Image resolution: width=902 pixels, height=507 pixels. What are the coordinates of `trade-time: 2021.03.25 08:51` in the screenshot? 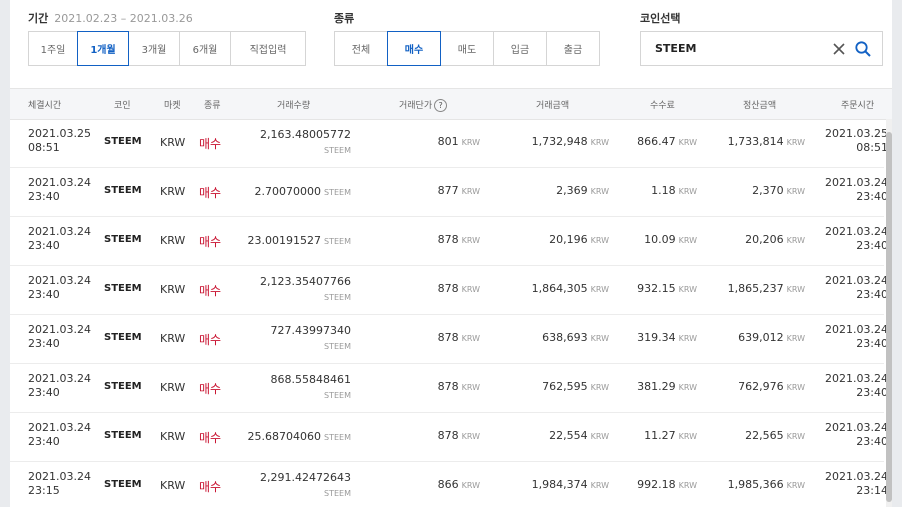 It's located at (59, 141).